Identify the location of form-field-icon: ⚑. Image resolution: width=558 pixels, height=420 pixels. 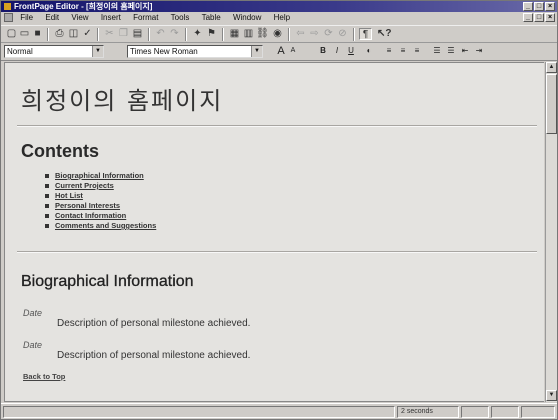
(211, 34).